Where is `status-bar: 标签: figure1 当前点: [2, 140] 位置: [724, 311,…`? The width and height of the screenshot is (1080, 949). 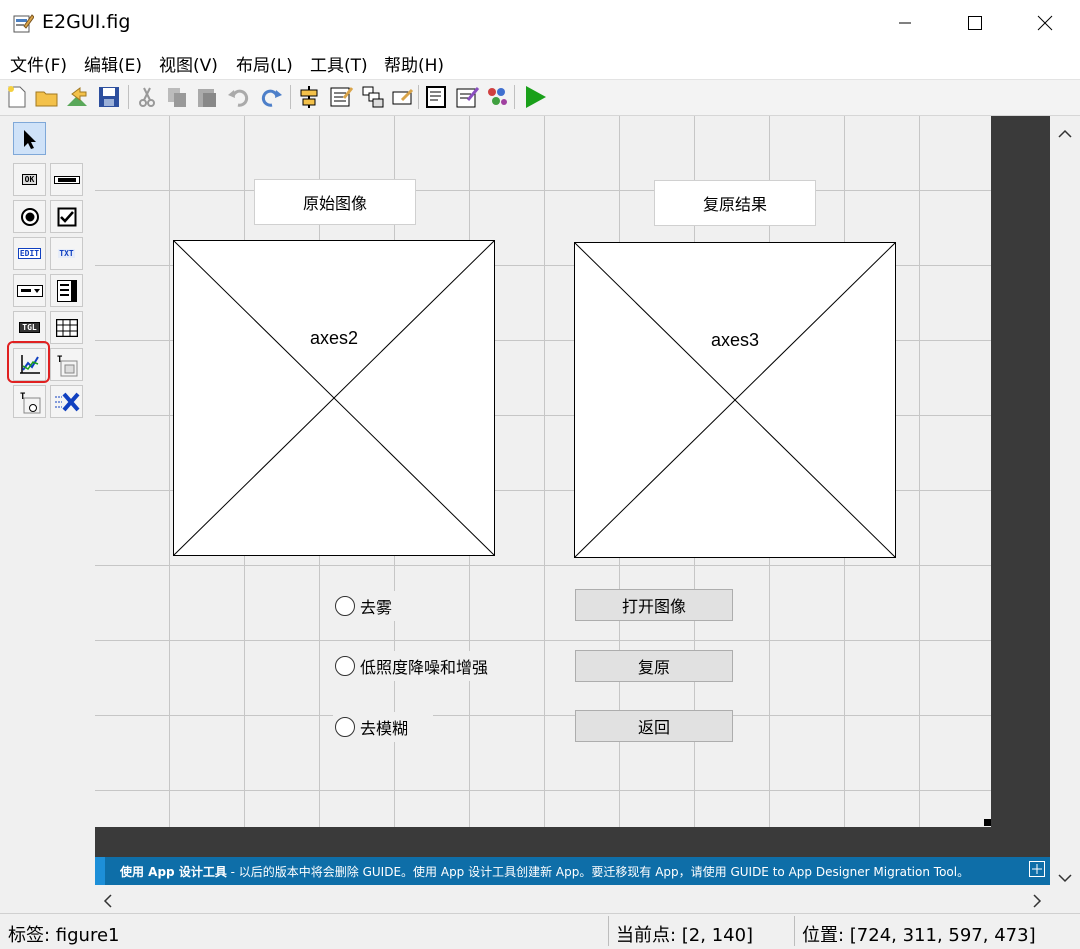 status-bar: 标签: figure1 当前点: [2, 140] 位置: [724, 311,… is located at coordinates (540, 931).